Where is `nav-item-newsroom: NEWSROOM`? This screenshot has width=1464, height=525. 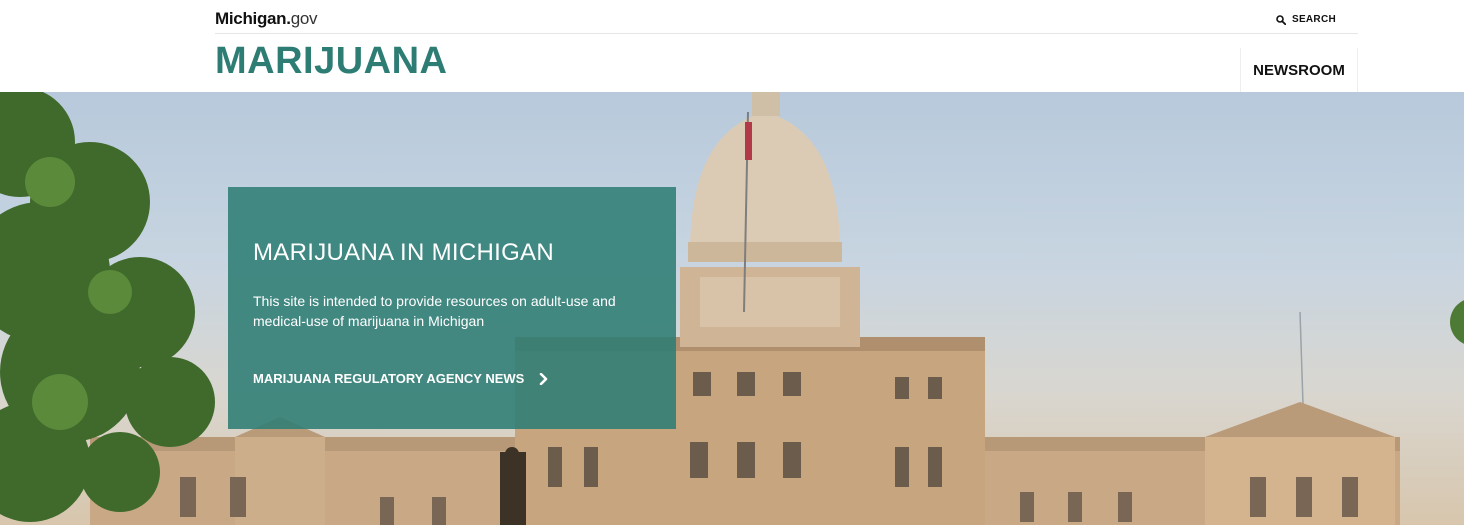
nav-item-newsroom: NEWSROOM is located at coordinates (1299, 70).